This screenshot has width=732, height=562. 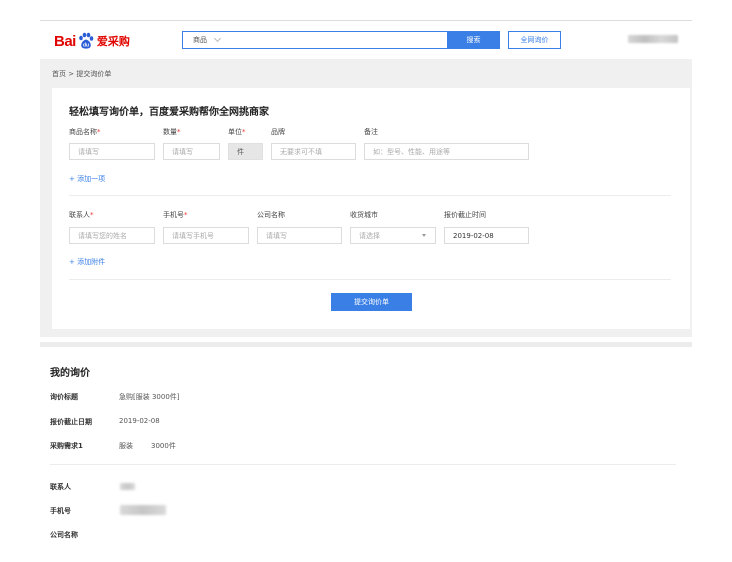 What do you see at coordinates (424, 235) in the screenshot?
I see `dropdown-arrow-icon` at bounding box center [424, 235].